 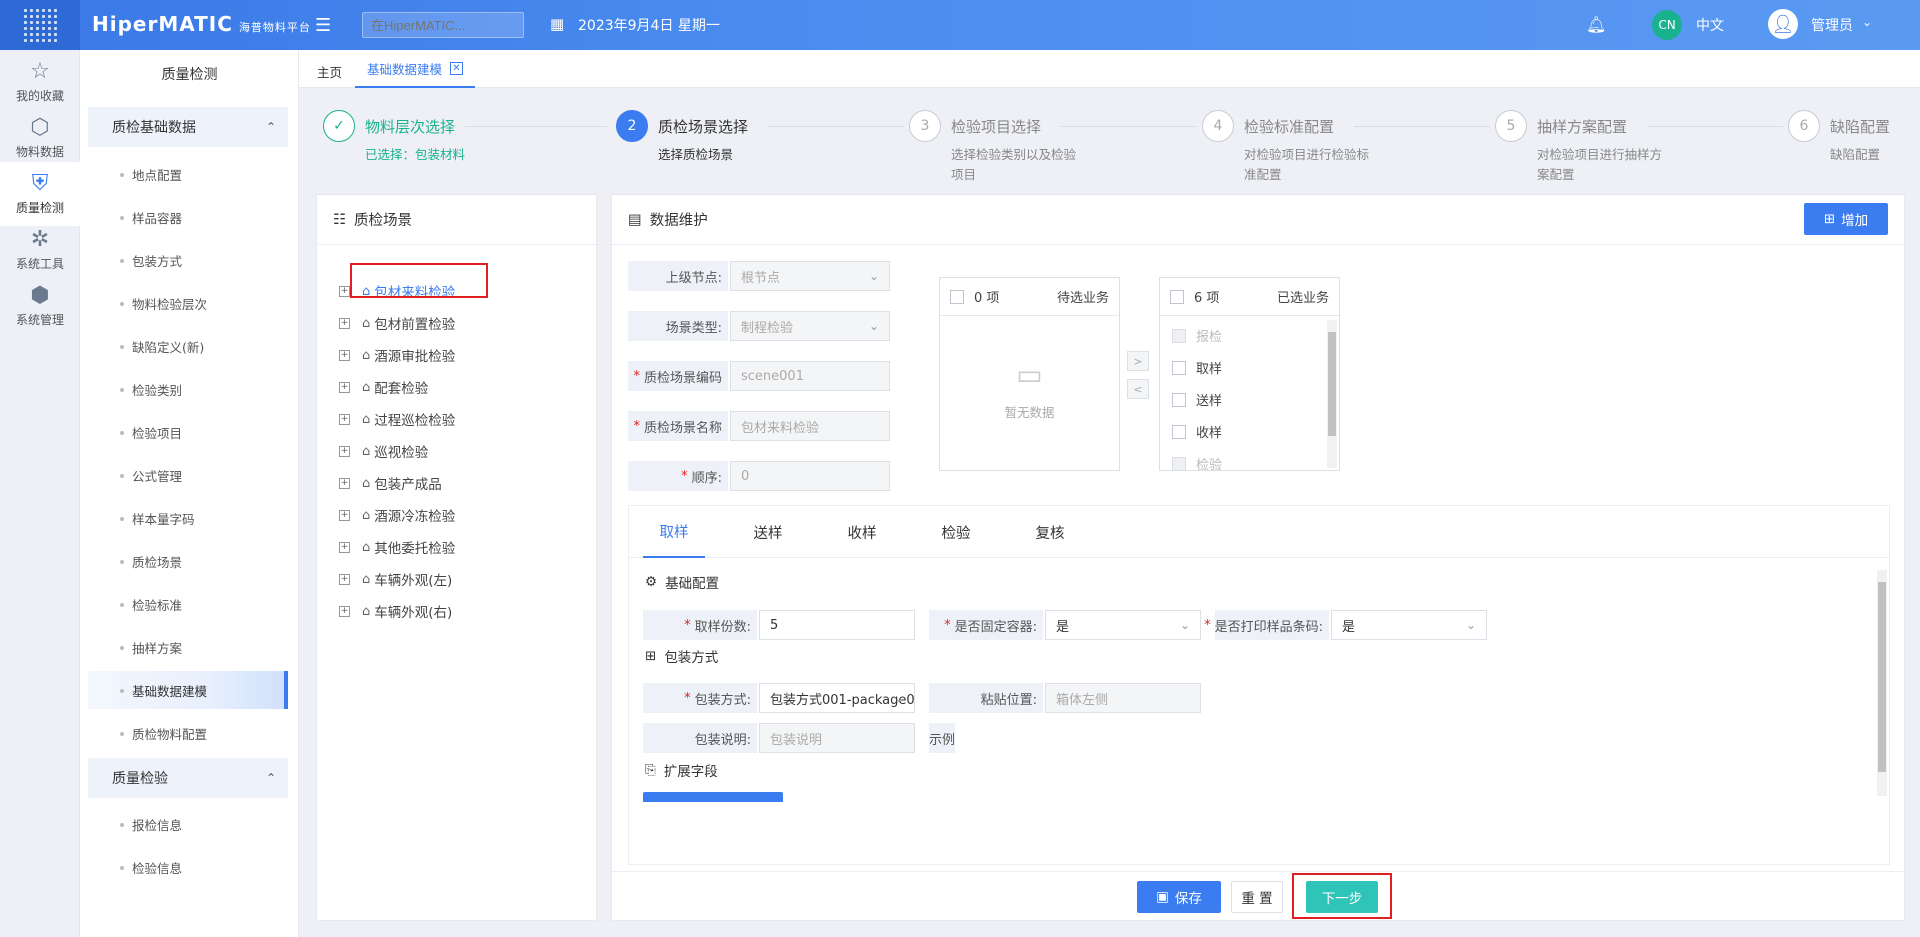 What do you see at coordinates (1138, 361) in the screenshot?
I see `move-right-button: >` at bounding box center [1138, 361].